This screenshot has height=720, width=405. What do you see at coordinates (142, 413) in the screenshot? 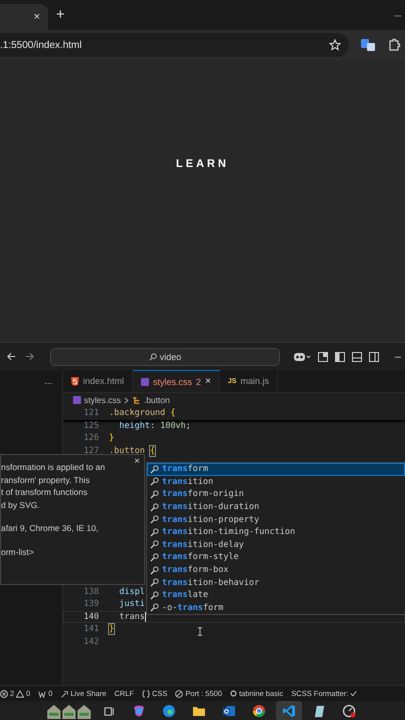
I see `code-line: .background {` at bounding box center [142, 413].